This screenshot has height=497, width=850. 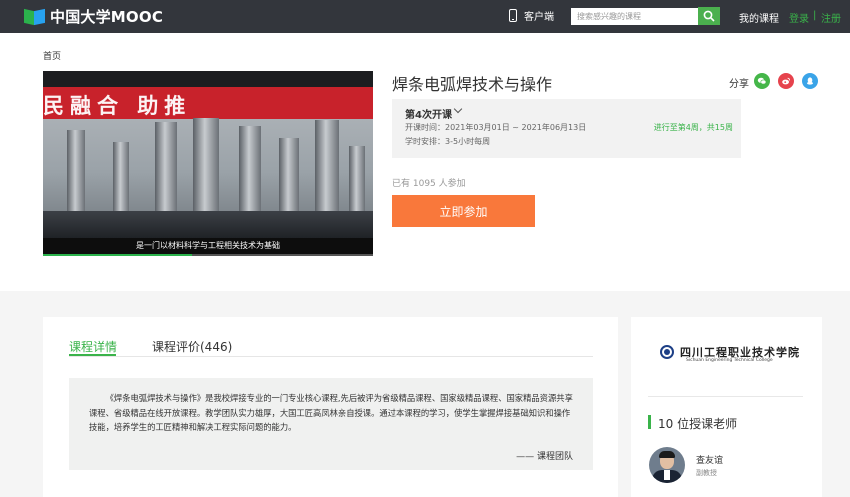 What do you see at coordinates (117, 255) in the screenshot?
I see `video-progress-fill` at bounding box center [117, 255].